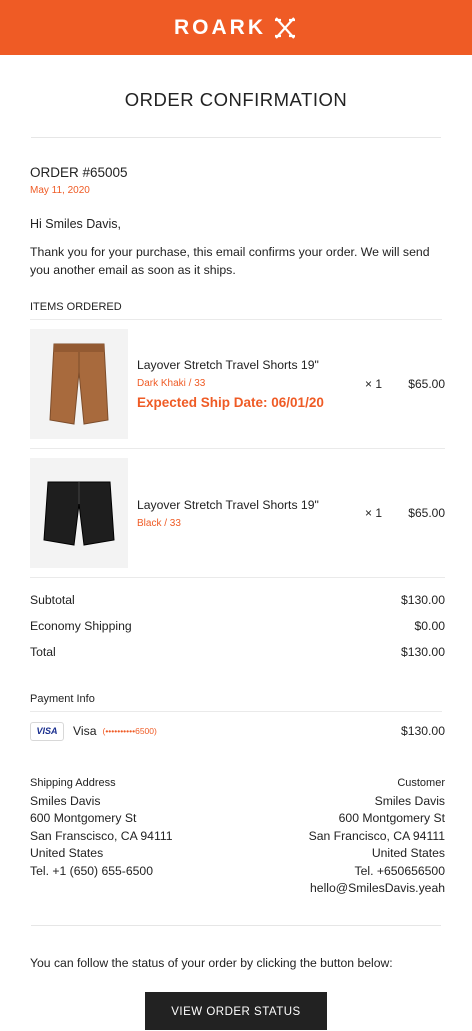 The width and height of the screenshot is (472, 1031). I want to click on shipping-city: San Franscisco, CA 94111, so click(101, 835).